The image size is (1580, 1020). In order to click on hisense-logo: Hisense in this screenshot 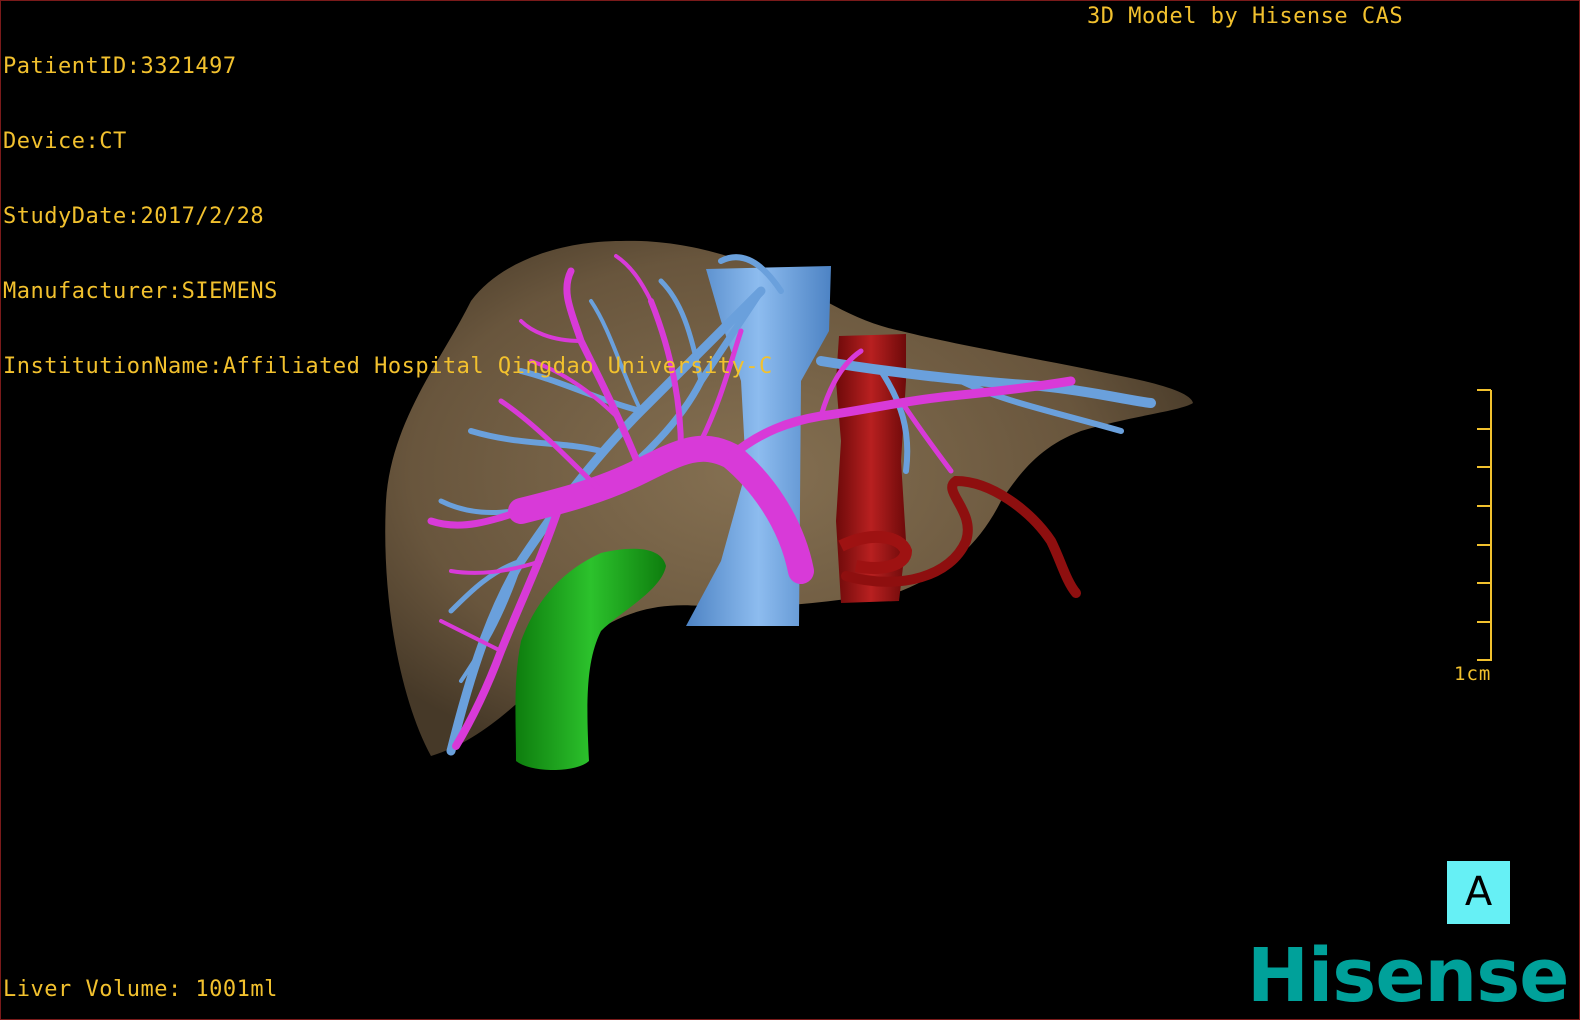, I will do `click(1408, 976)`.